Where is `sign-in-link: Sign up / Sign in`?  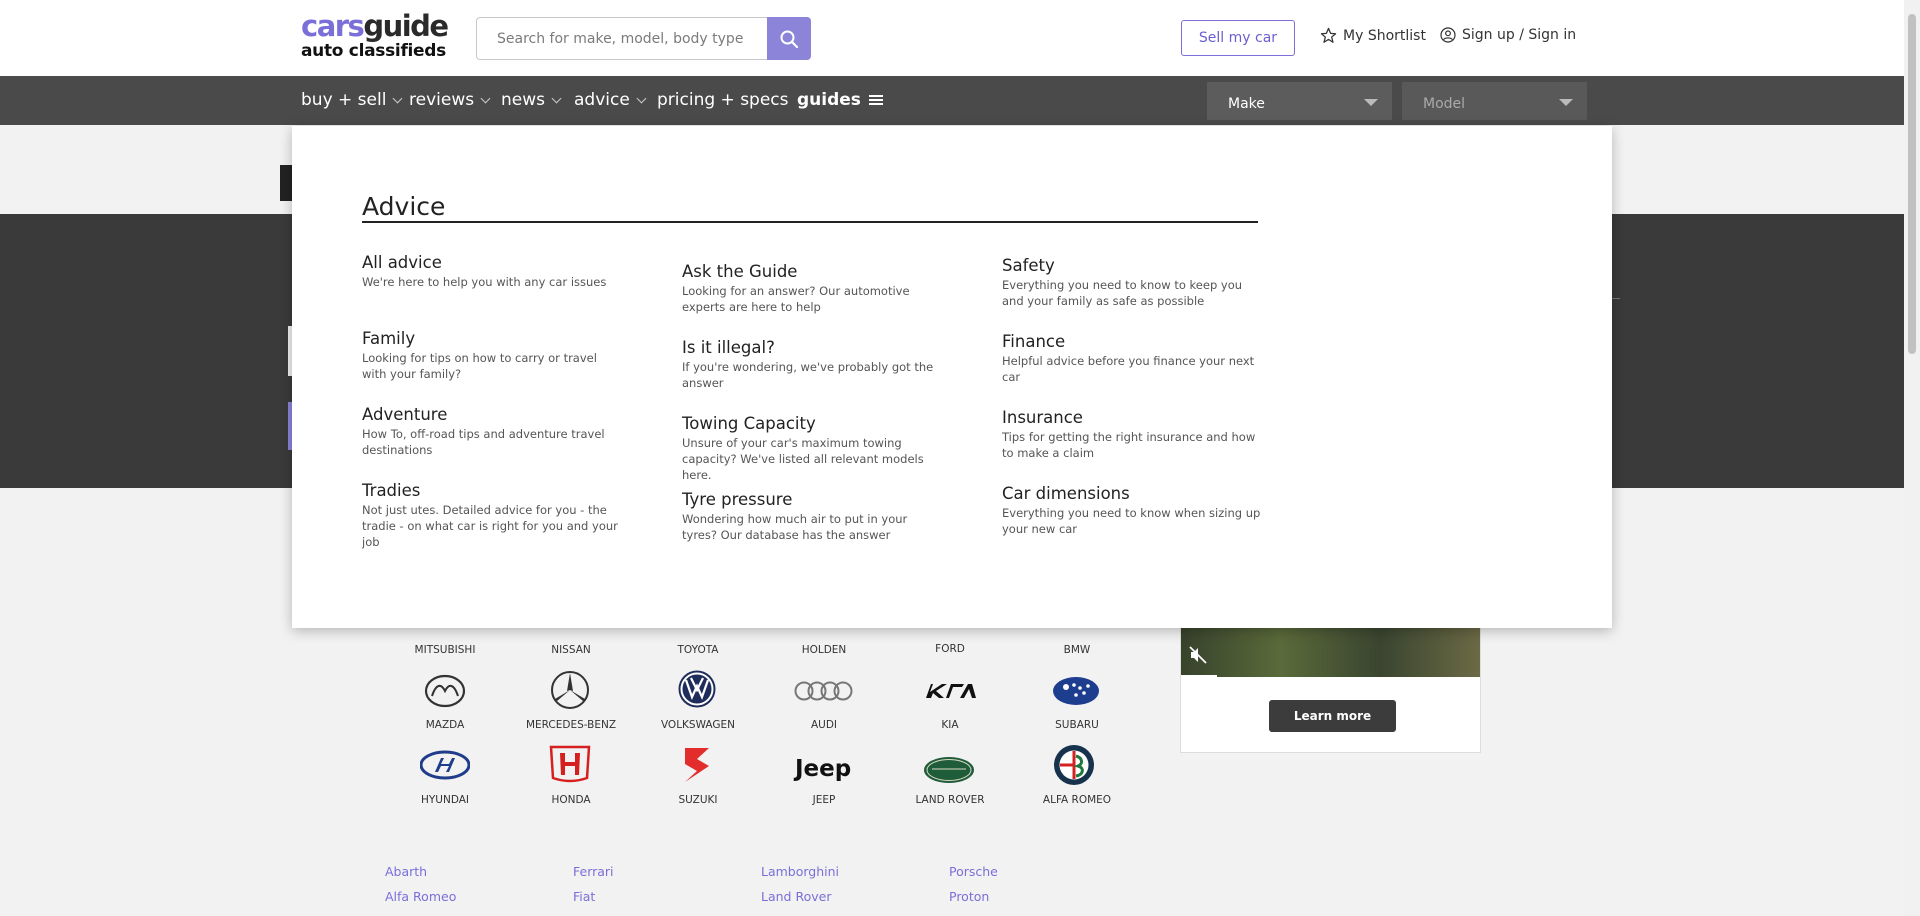 sign-in-link: Sign up / Sign in is located at coordinates (1508, 35).